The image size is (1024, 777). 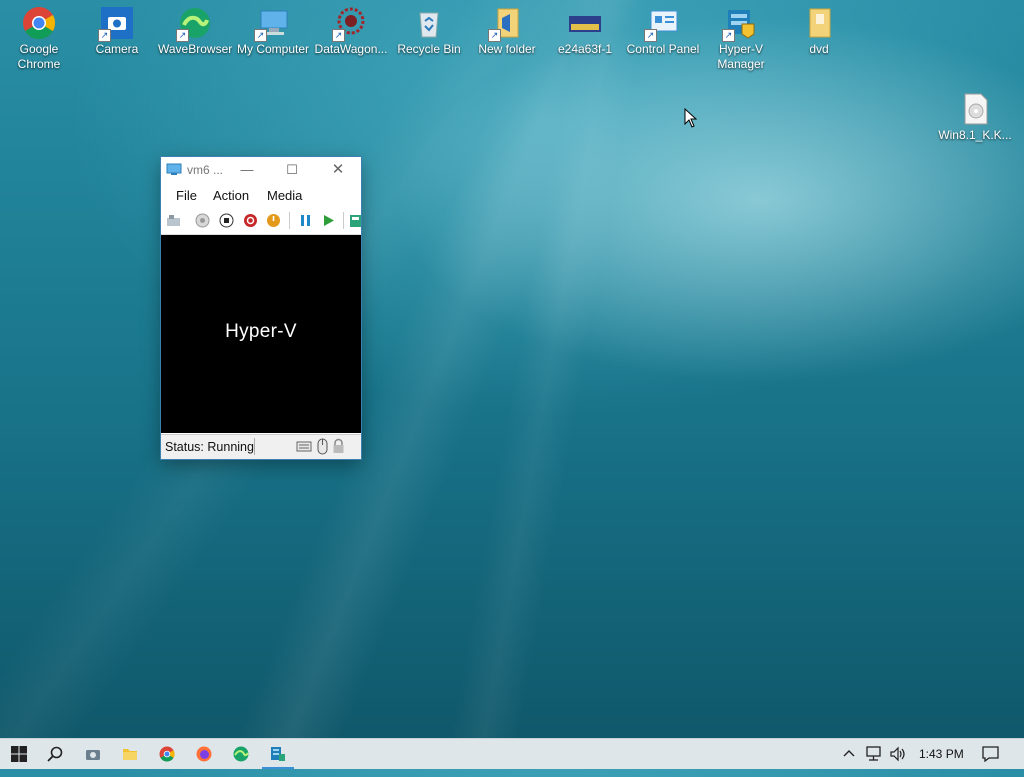 What do you see at coordinates (350, 24) in the screenshot?
I see `datawagon-icon: ↗` at bounding box center [350, 24].